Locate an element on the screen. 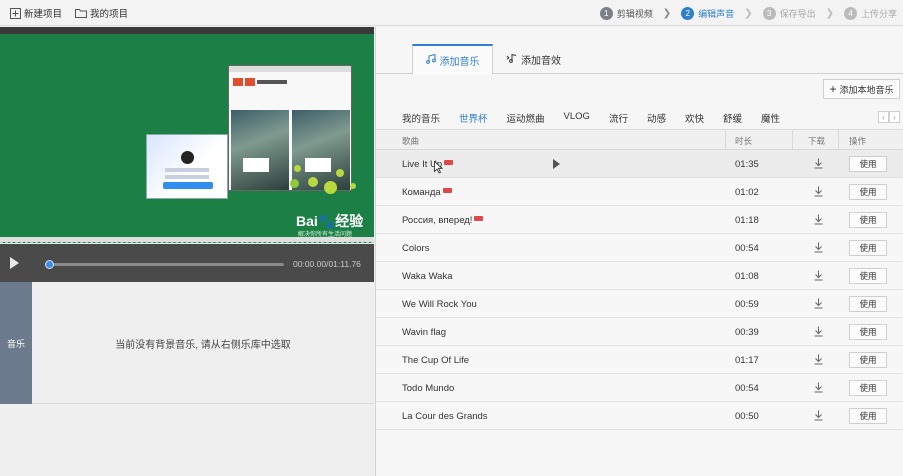  table-row: Команда 01:02 使用 is located at coordinates (639, 192).